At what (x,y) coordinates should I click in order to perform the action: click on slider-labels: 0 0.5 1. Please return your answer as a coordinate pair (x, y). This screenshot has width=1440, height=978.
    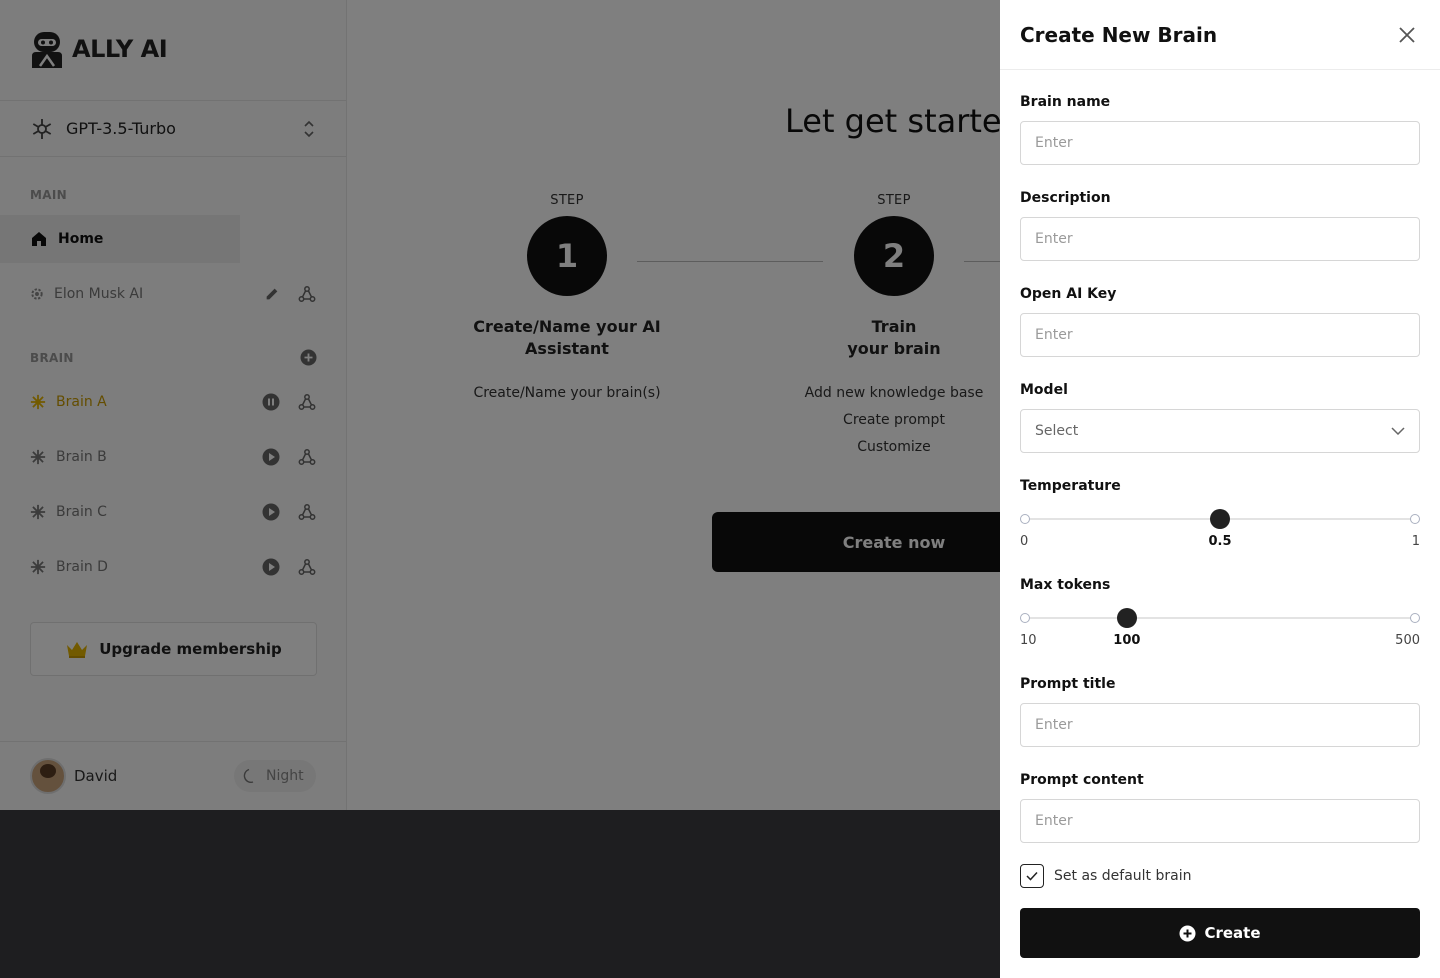
    Looking at the image, I should click on (1220, 543).